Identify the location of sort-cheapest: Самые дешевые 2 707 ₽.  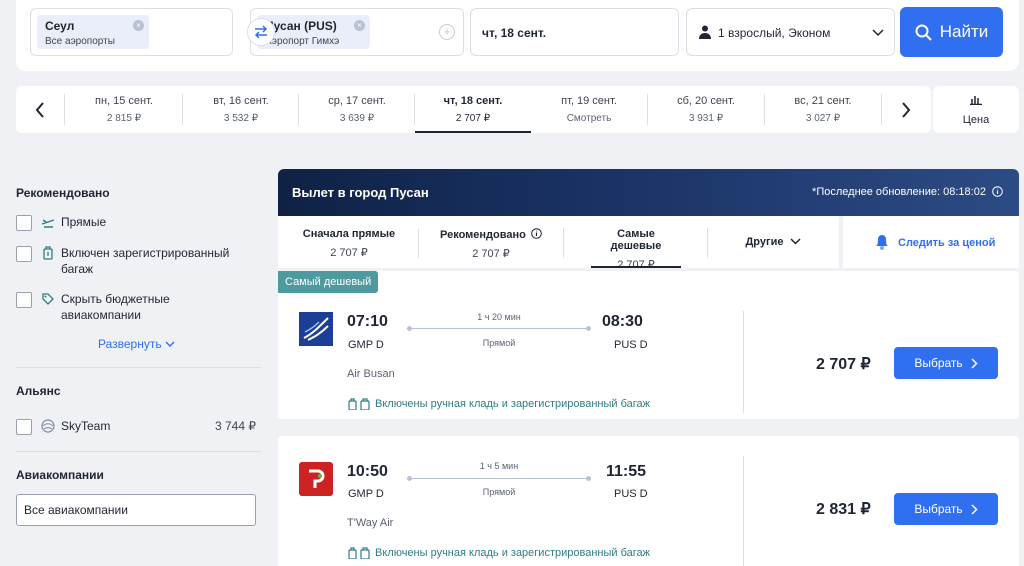
(636, 243).